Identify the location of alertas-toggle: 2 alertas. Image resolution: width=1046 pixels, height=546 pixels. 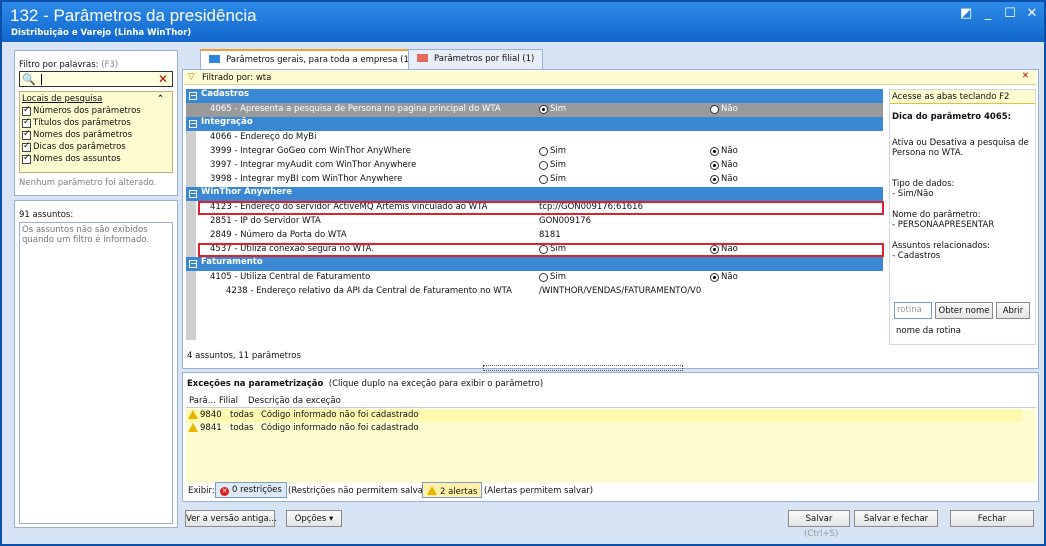
(452, 490).